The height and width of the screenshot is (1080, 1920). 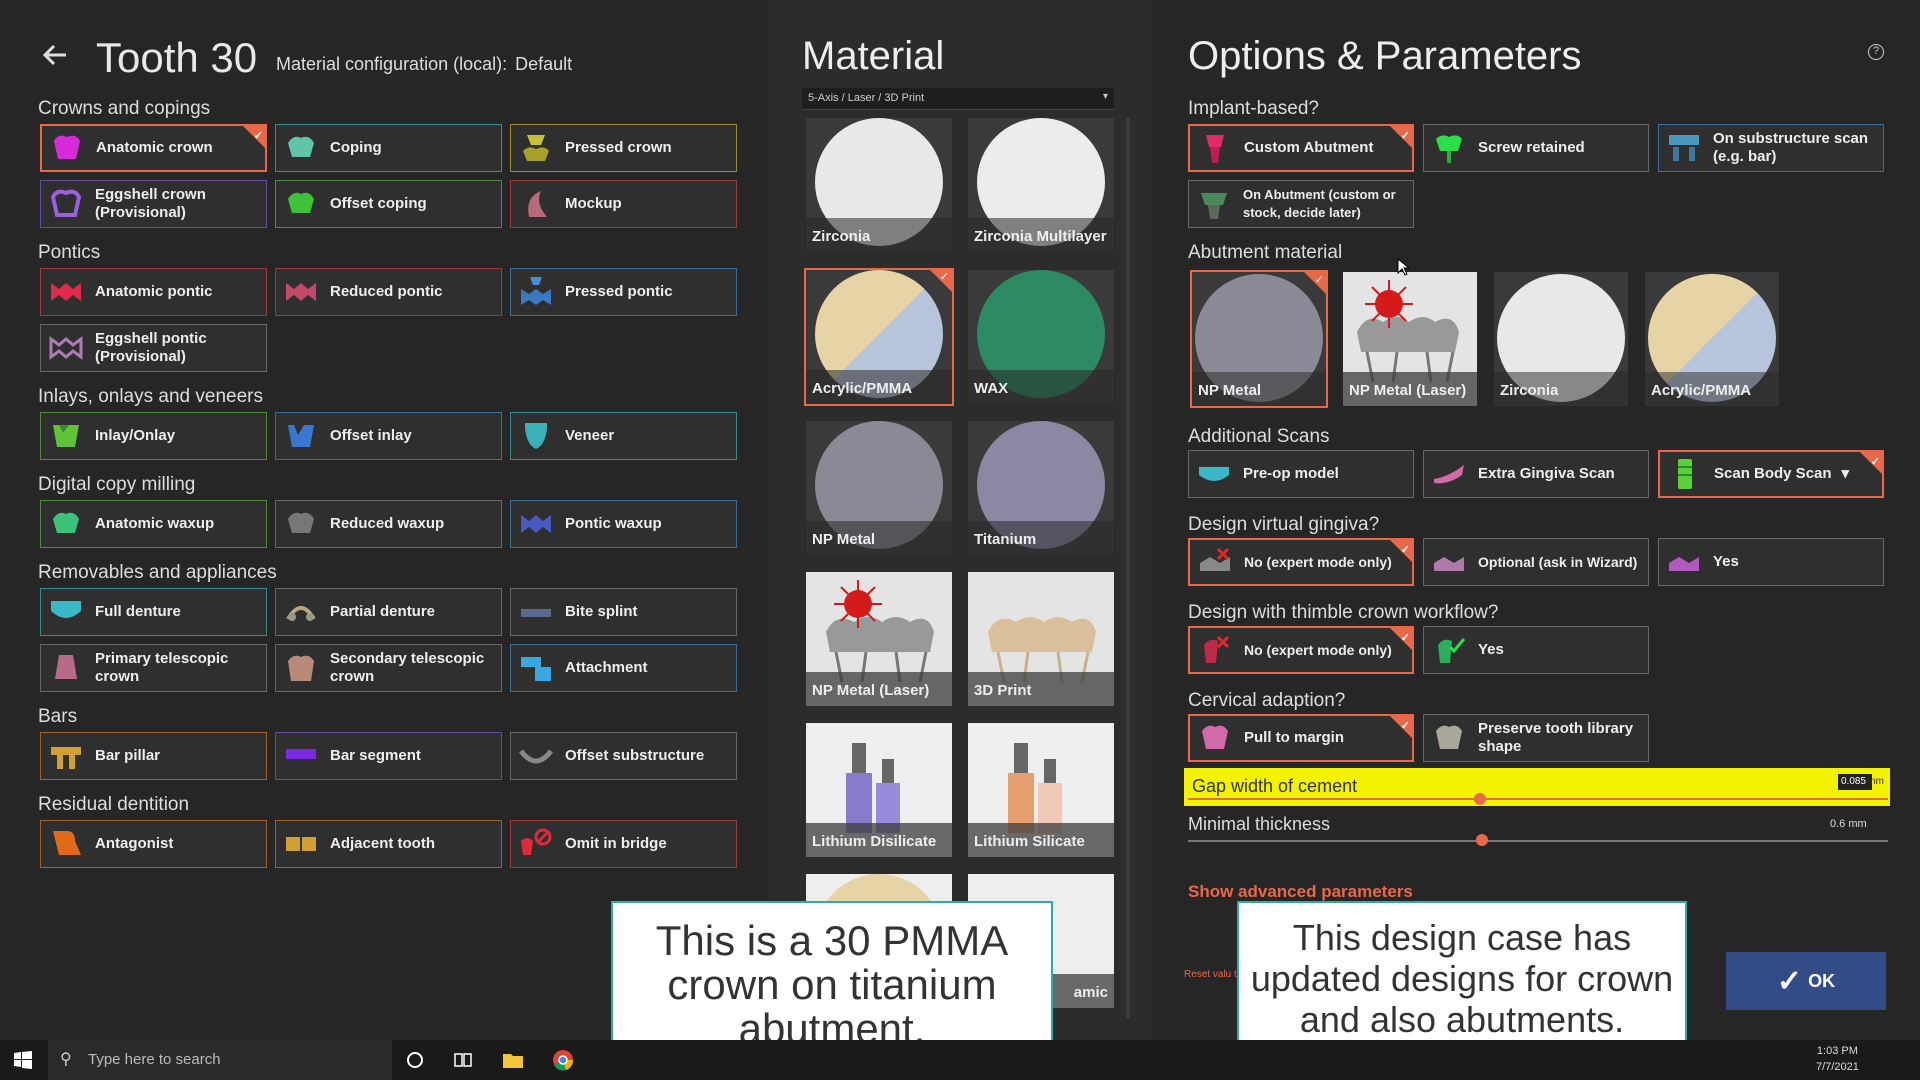 I want to click on btn-inlay-onlay: Inlay/Onlay, so click(x=153, y=436).